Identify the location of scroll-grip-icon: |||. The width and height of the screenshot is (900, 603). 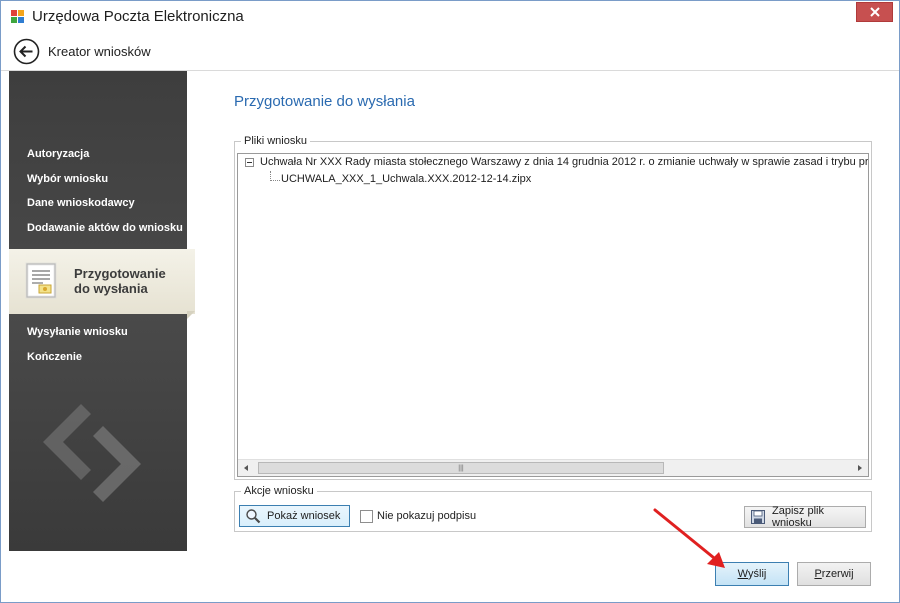
(461, 468).